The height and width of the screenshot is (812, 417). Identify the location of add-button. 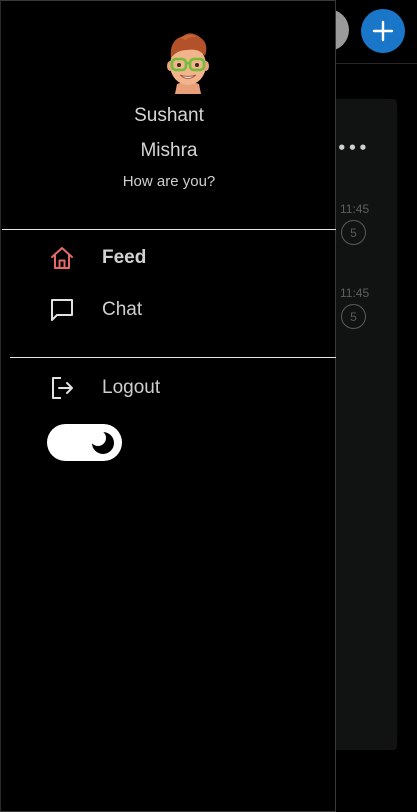
(383, 31).